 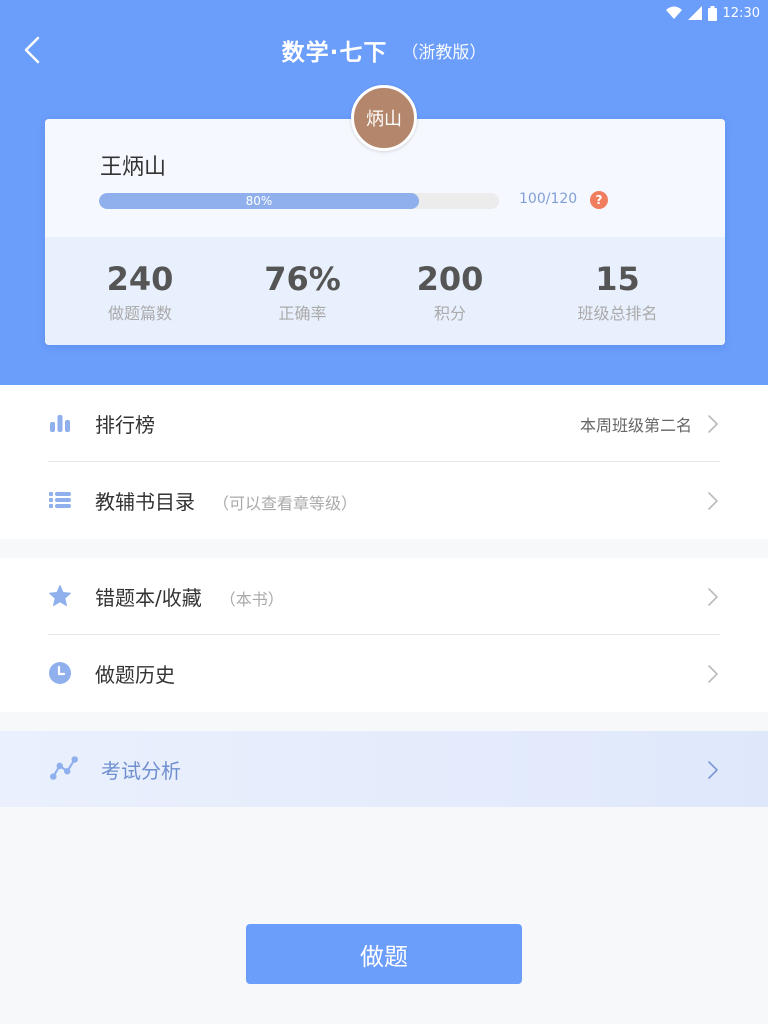 I want to click on ranking-title: 排行榜, so click(x=125, y=425).